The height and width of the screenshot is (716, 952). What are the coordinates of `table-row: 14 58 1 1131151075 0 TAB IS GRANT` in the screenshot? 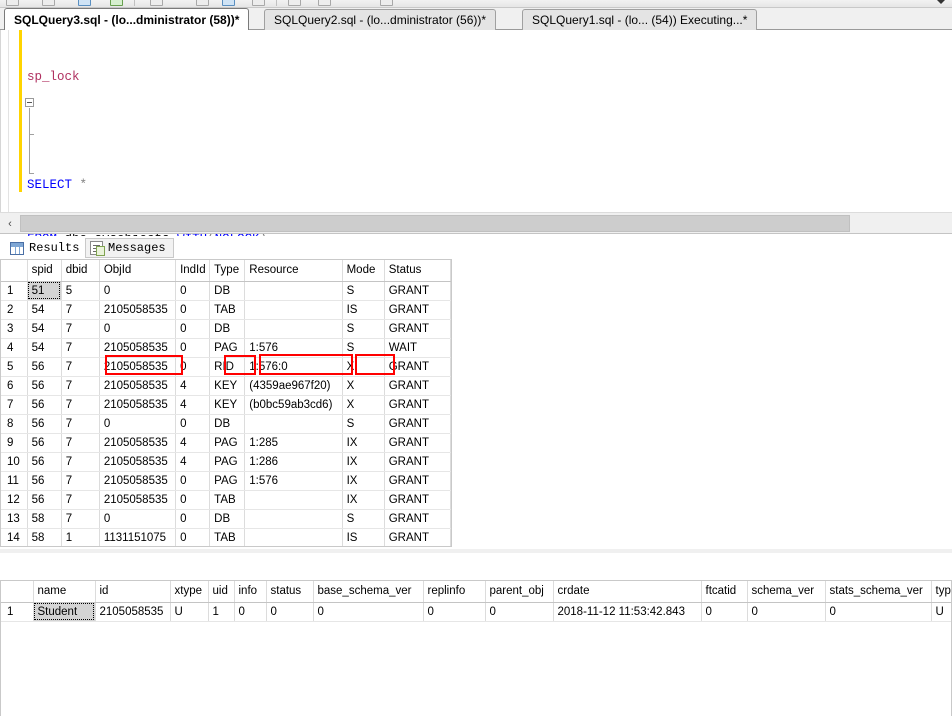 It's located at (226, 537).